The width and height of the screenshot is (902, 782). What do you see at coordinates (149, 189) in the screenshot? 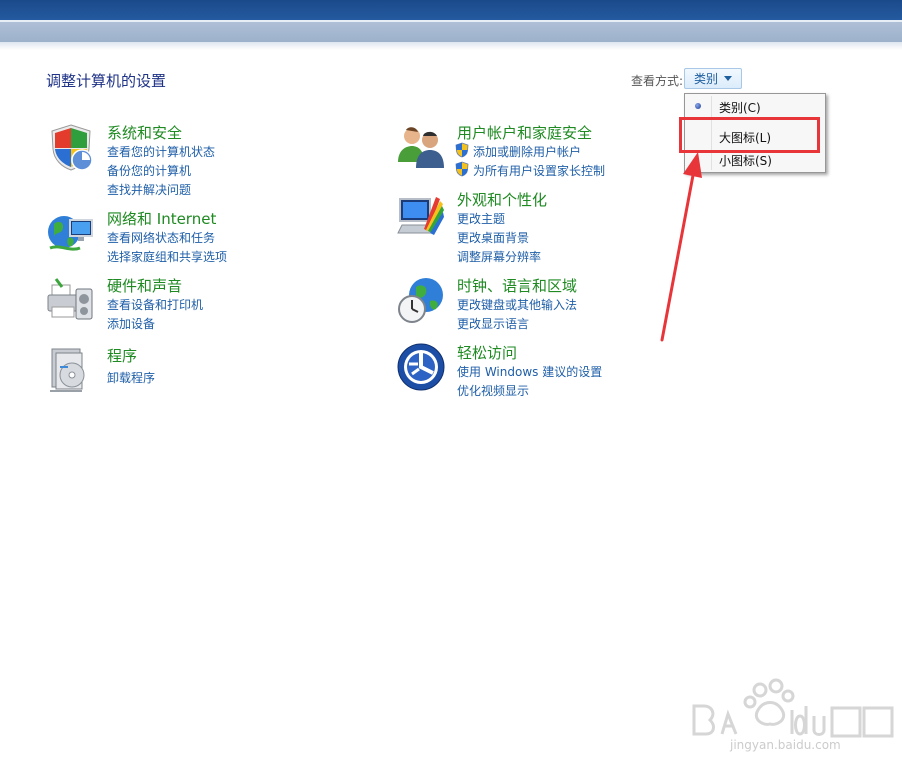
I see `link-troubleshoot: 查找并解决问题` at bounding box center [149, 189].